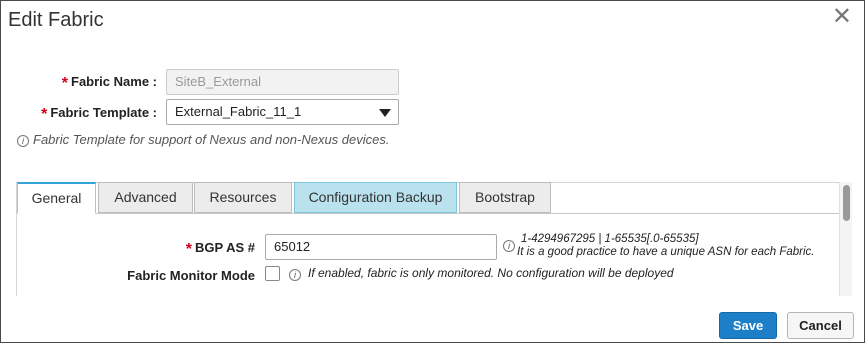 The image size is (865, 343). What do you see at coordinates (381, 247) in the screenshot?
I see `bgp-as-input: 65012` at bounding box center [381, 247].